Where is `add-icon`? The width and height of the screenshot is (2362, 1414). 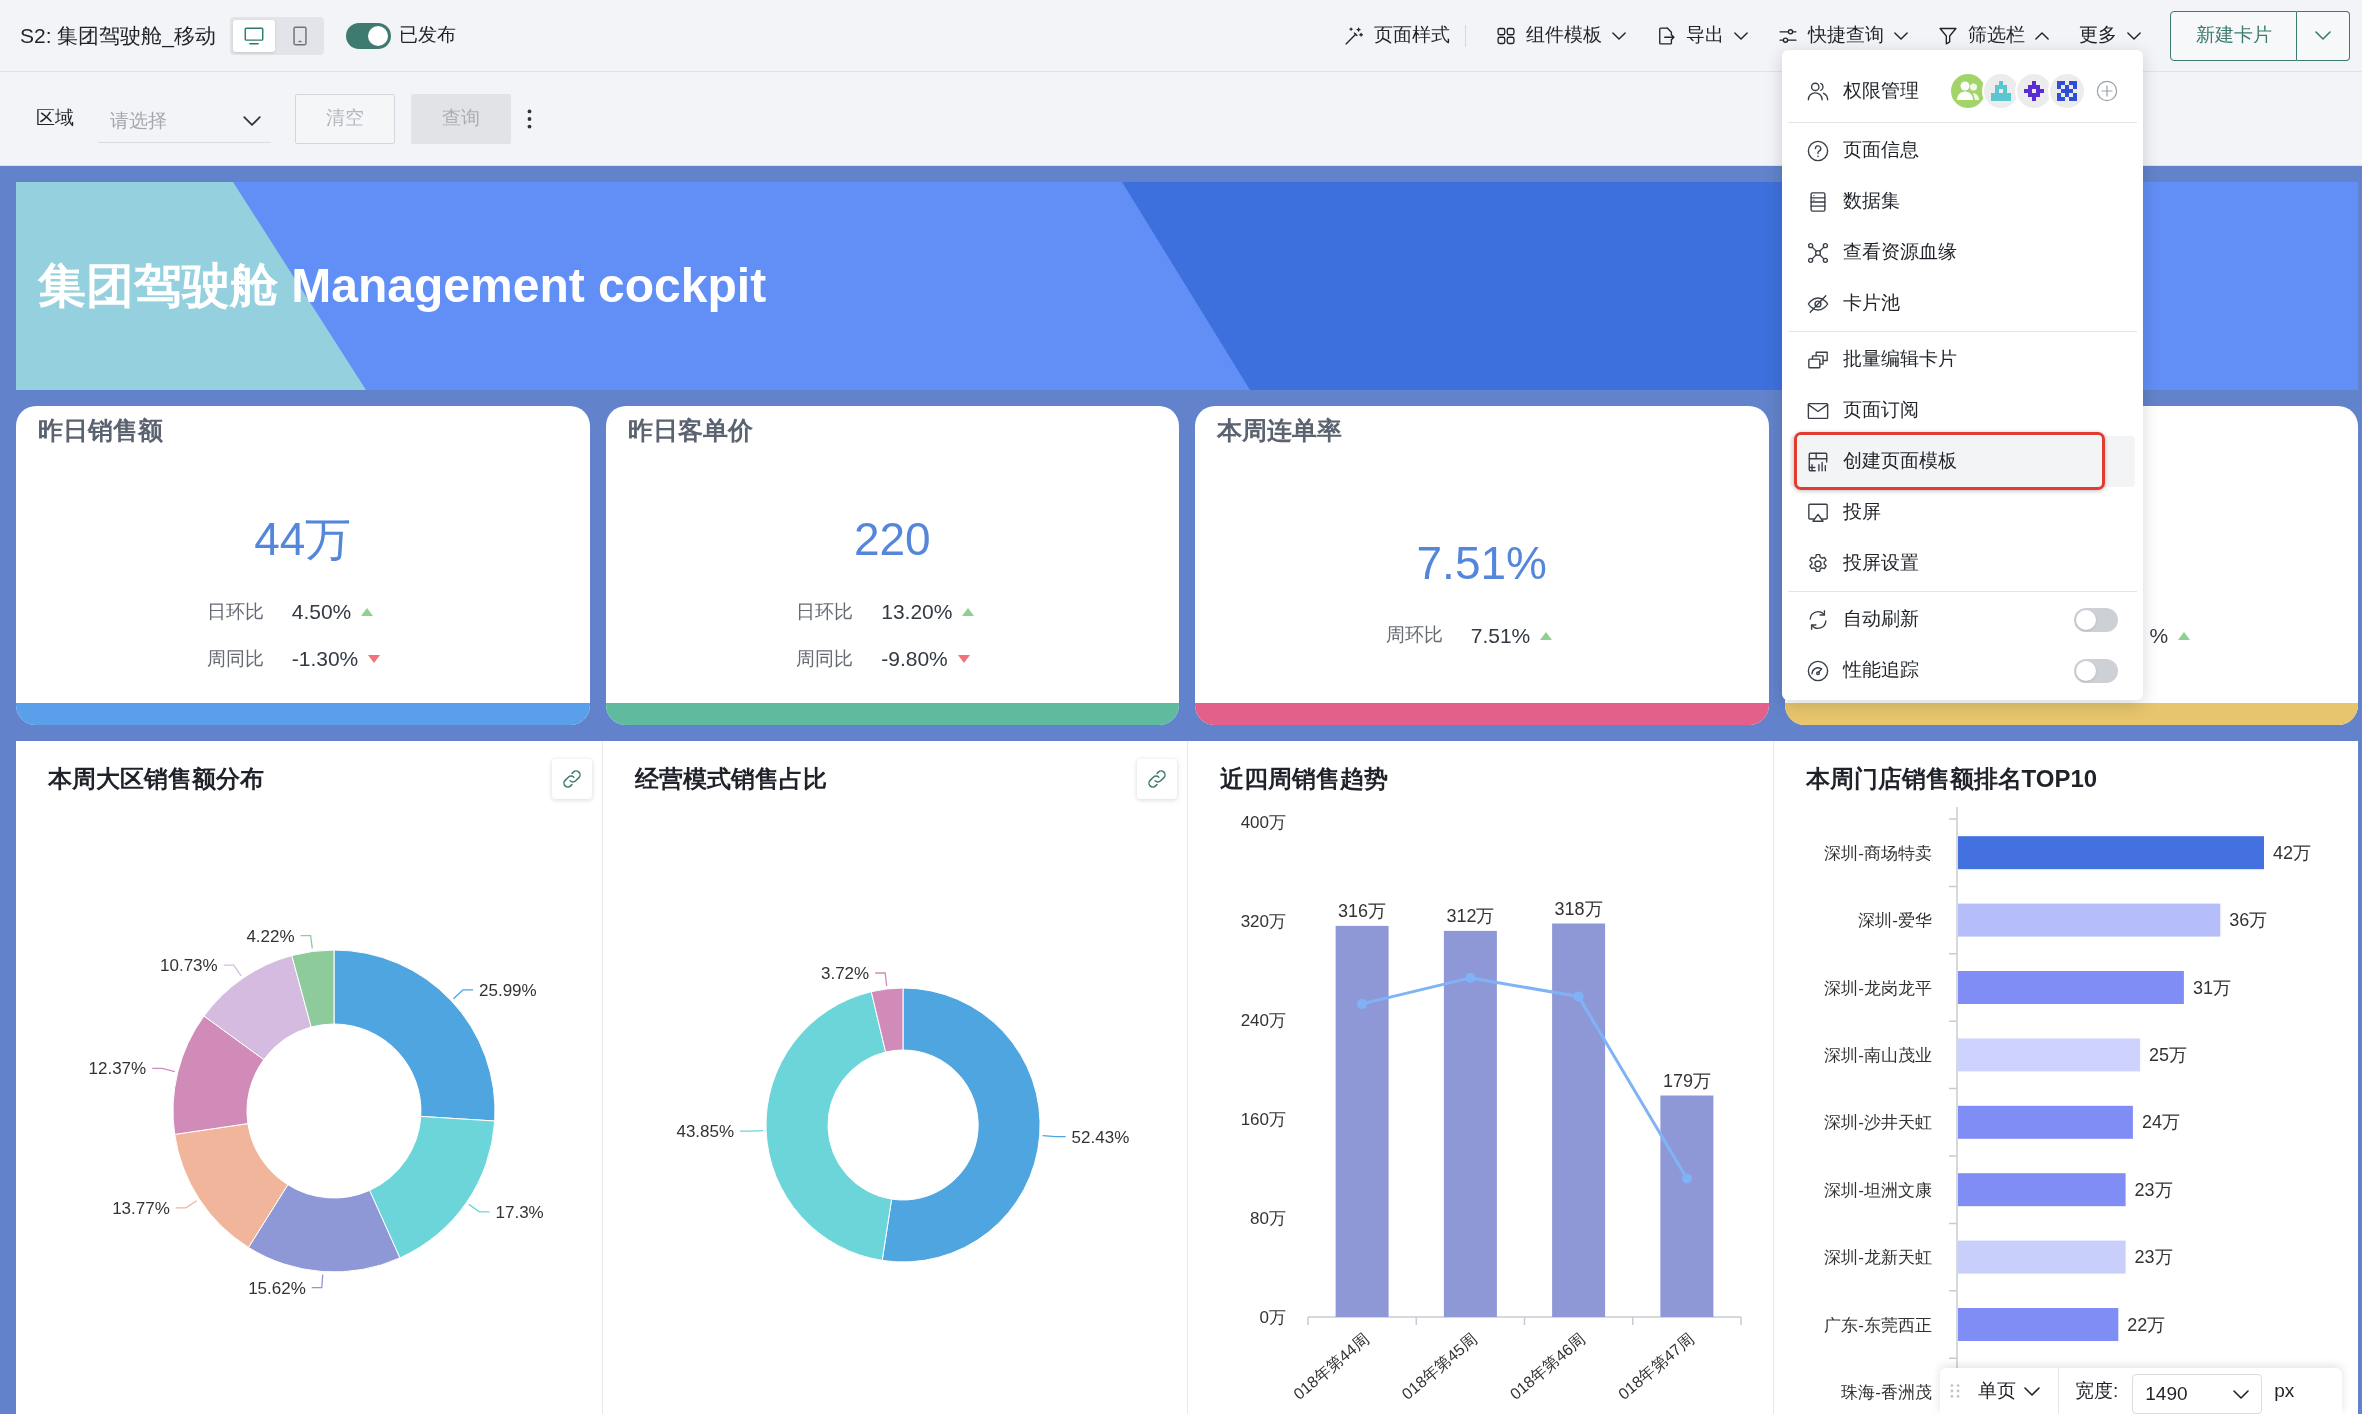 add-icon is located at coordinates (2107, 91).